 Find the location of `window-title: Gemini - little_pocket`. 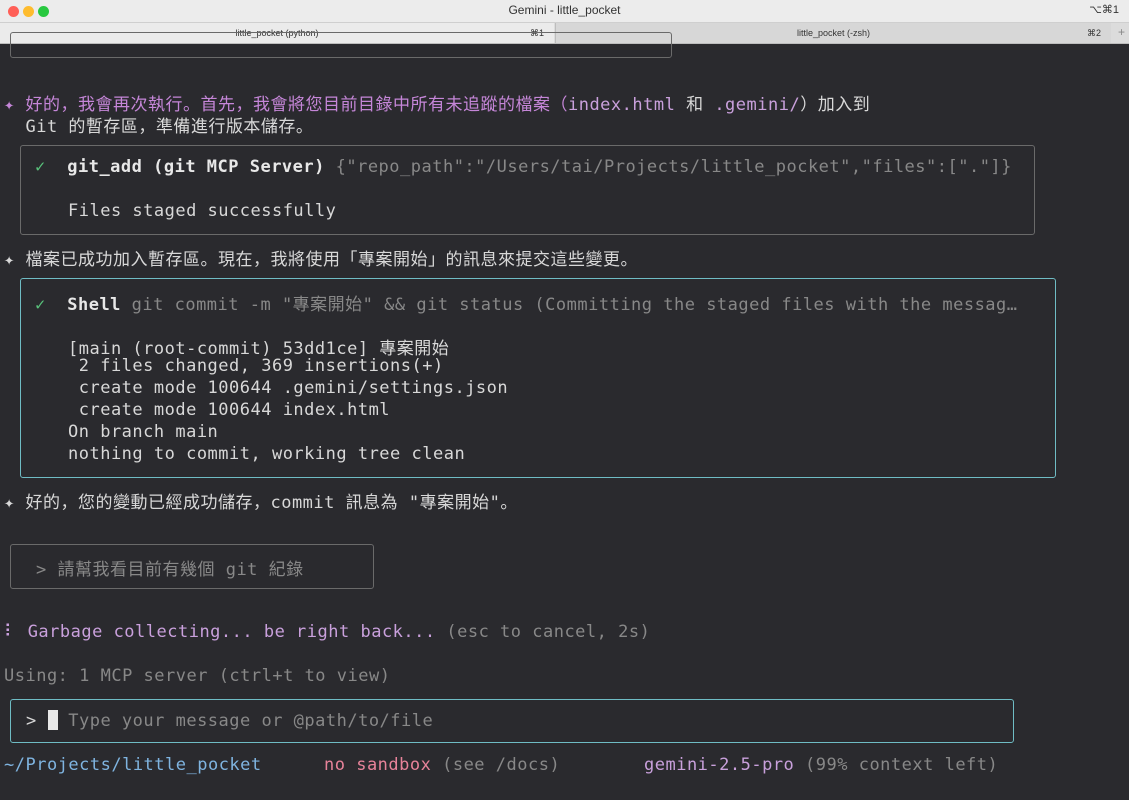

window-title: Gemini - little_pocket is located at coordinates (564, 10).